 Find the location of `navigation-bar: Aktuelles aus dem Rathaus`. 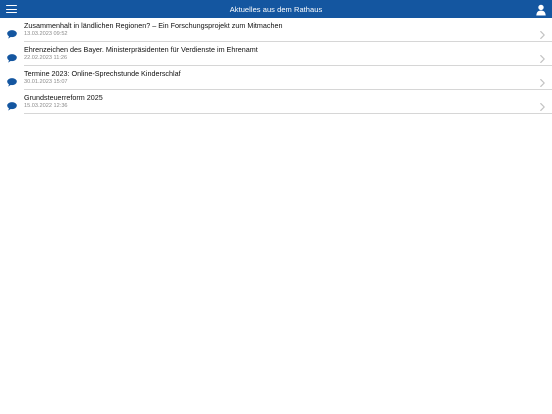

navigation-bar: Aktuelles aus dem Rathaus is located at coordinates (276, 9).